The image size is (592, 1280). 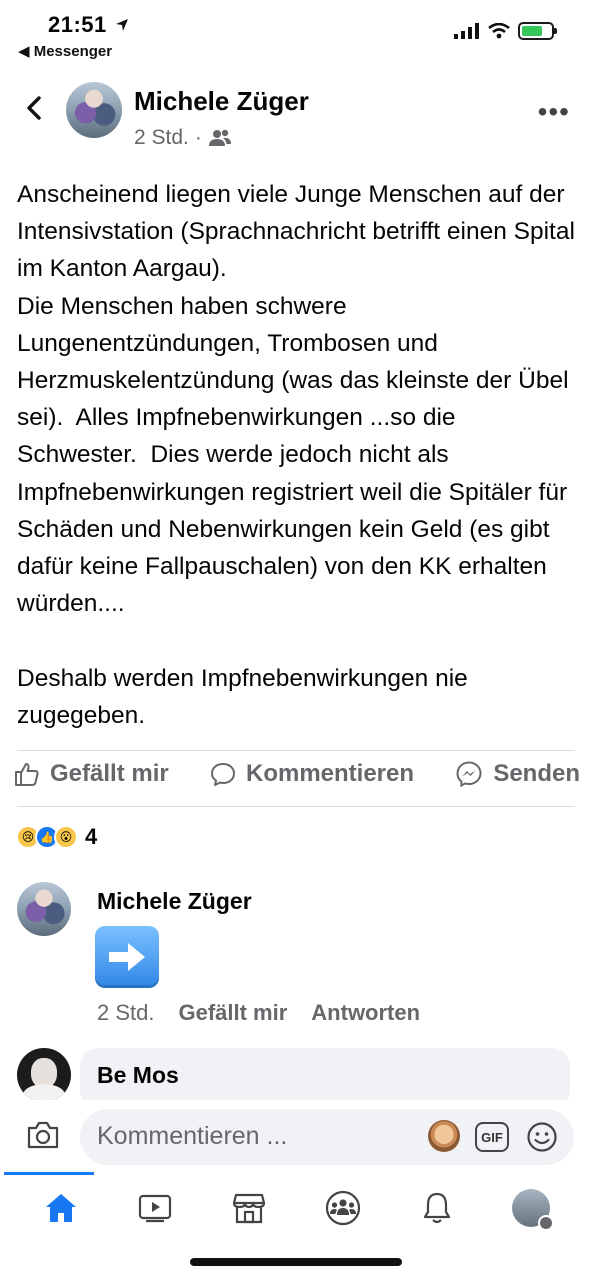 What do you see at coordinates (221, 101) in the screenshot?
I see `author-name: Michele Züger` at bounding box center [221, 101].